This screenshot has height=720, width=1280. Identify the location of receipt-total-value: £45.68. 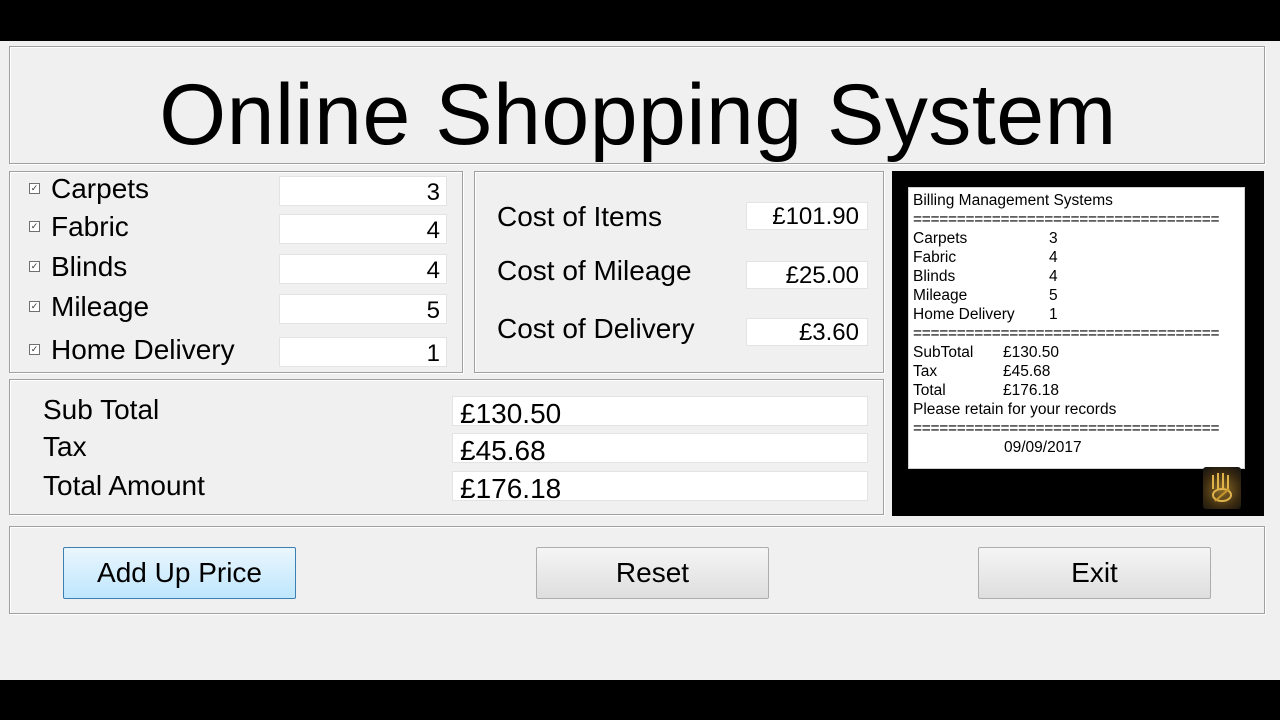
(1027, 371).